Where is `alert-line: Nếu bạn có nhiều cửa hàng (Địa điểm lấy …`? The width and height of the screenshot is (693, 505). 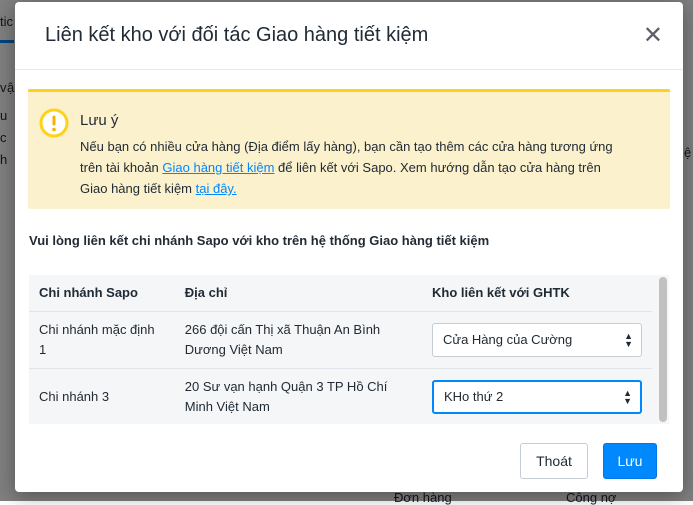 alert-line: Nếu bạn có nhiều cửa hàng (Địa điểm lấy … is located at coordinates (346, 146).